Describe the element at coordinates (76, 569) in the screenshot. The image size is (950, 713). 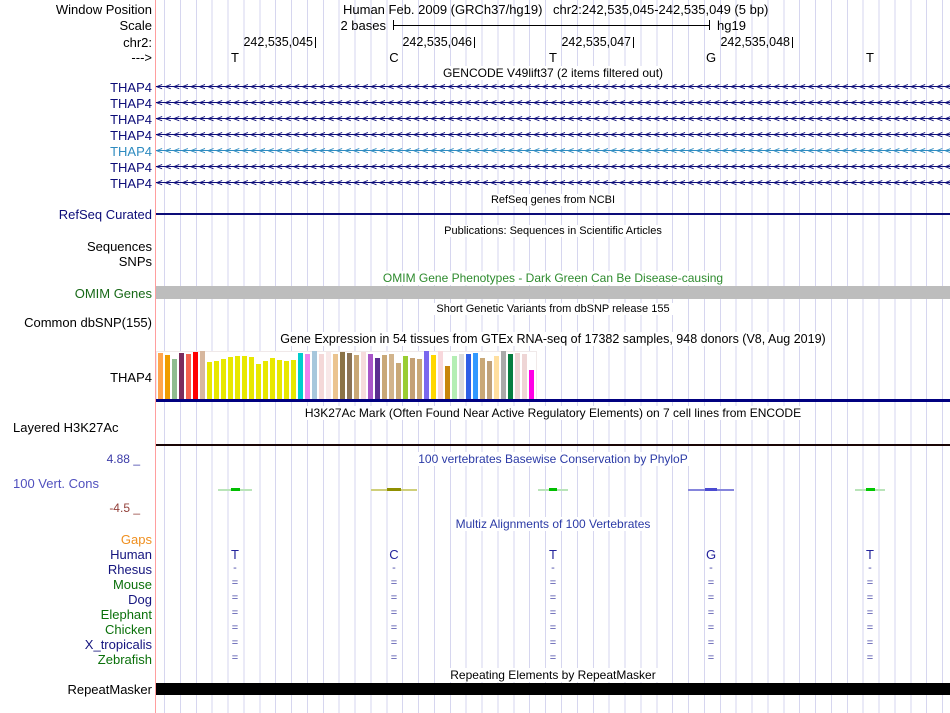
I see `multiz-species-label: Rhesus` at that location.